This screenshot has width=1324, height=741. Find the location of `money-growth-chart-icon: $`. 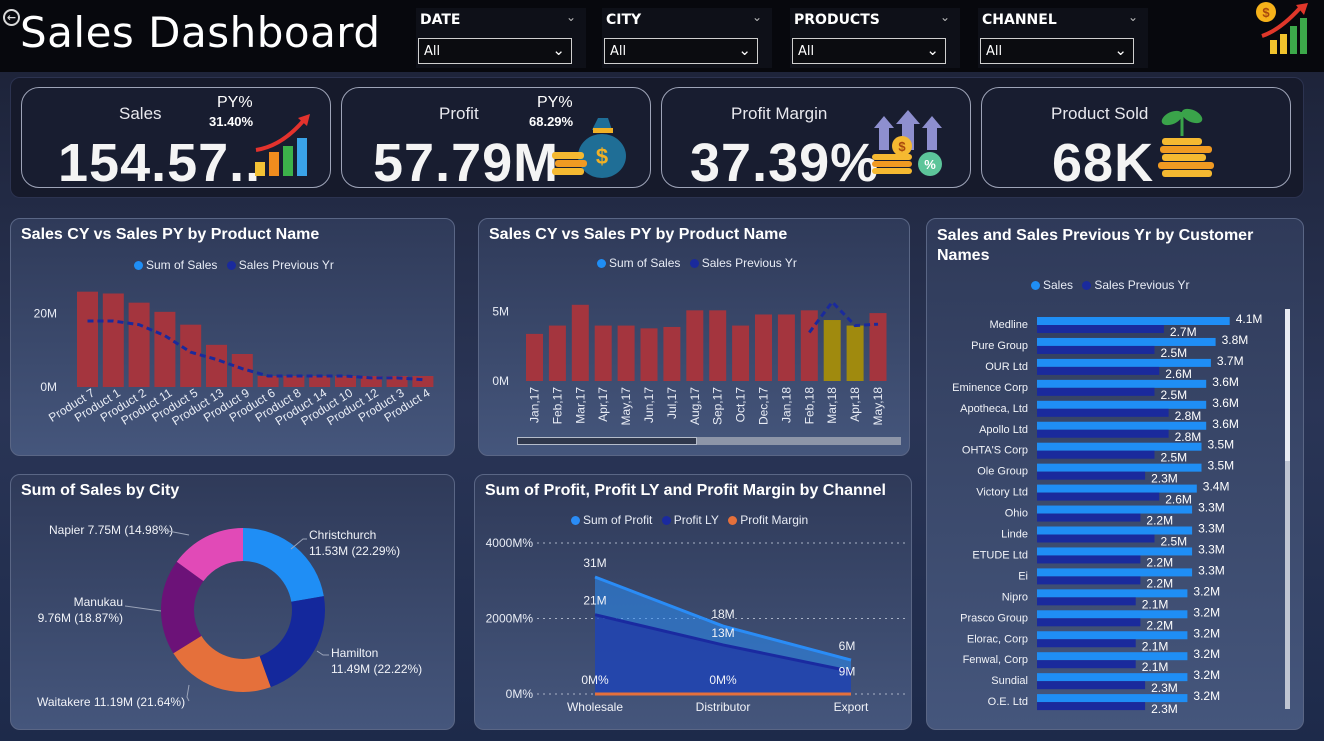

money-growth-chart-icon: $ is located at coordinates (1282, 28).